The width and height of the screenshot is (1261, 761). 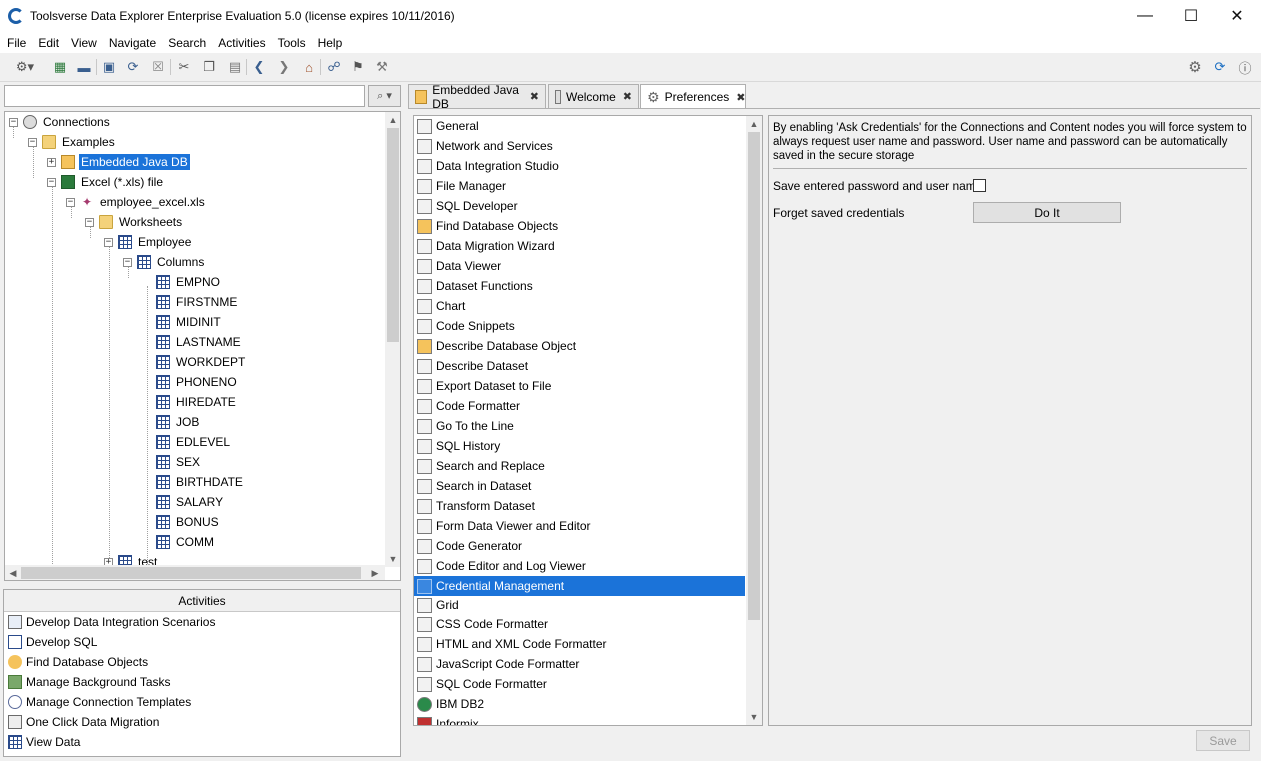 I want to click on pref-item: Export Dataset to File, so click(x=579, y=386).